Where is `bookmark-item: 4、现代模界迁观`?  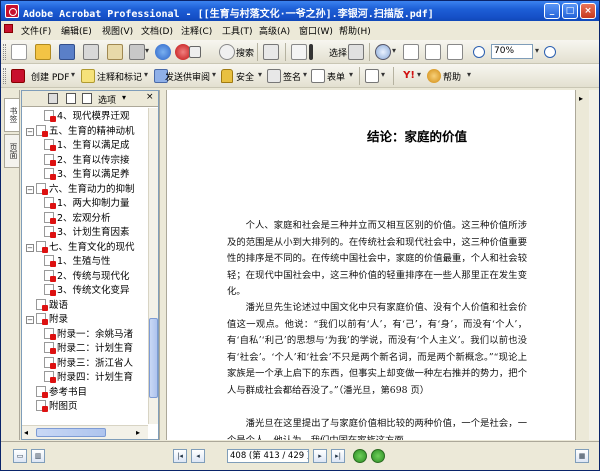
bookmark-item: 4、现代模界迁观 is located at coordinates (87, 116).